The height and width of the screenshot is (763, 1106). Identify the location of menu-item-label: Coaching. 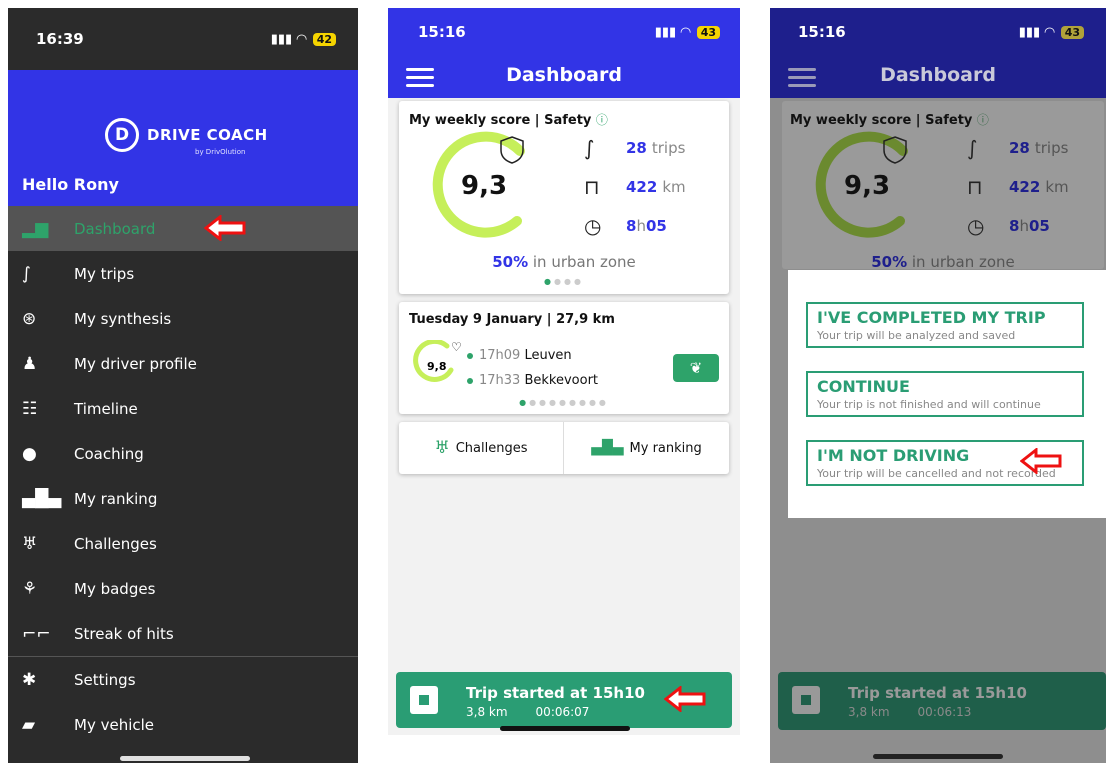
(109, 453).